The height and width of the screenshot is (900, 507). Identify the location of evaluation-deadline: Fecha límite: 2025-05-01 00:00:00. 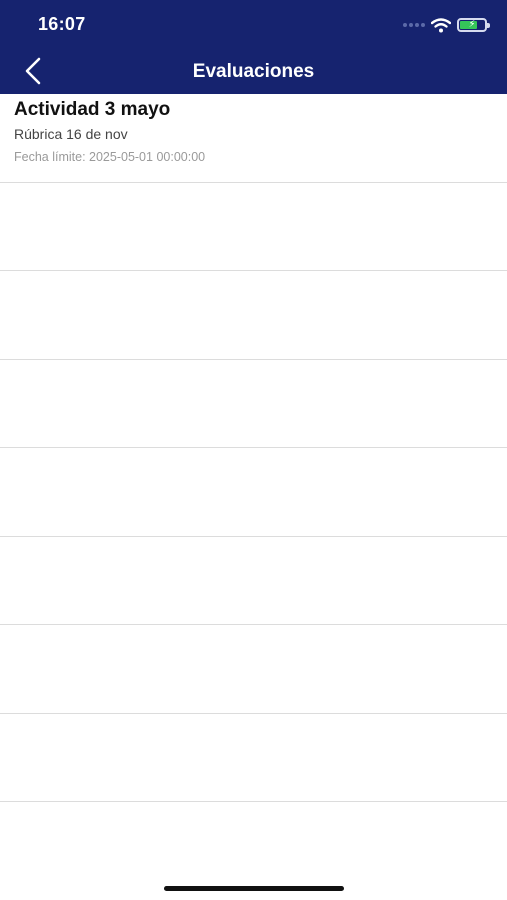
(110, 157).